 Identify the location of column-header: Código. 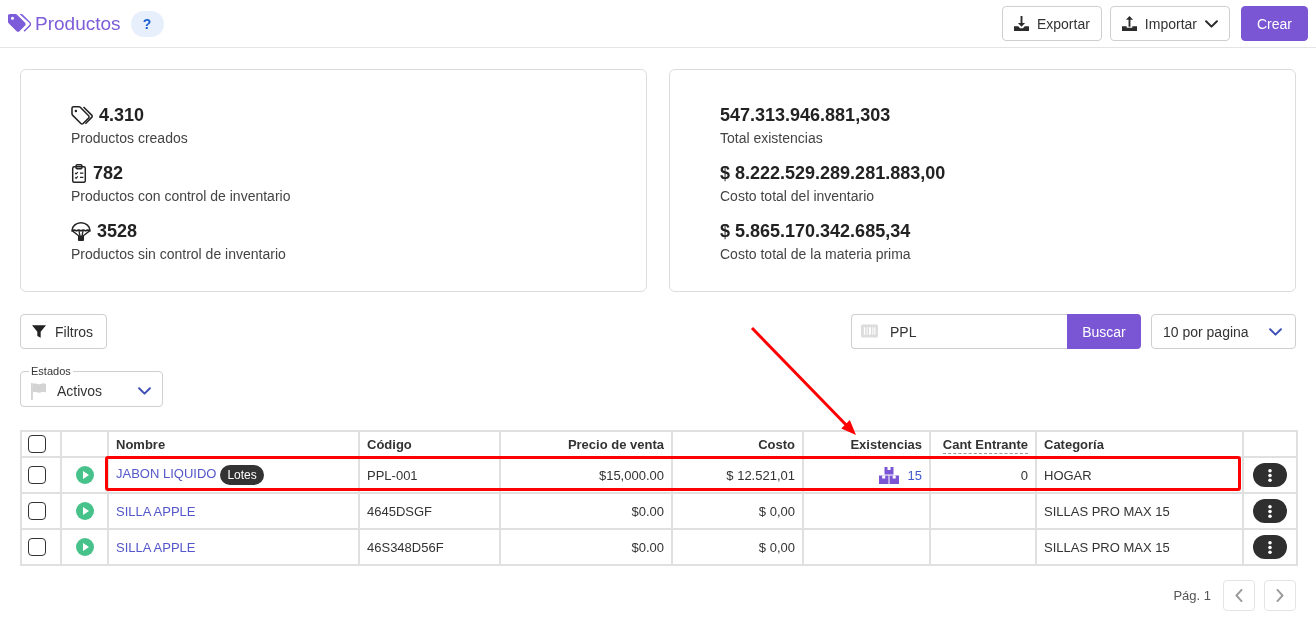
(429, 444).